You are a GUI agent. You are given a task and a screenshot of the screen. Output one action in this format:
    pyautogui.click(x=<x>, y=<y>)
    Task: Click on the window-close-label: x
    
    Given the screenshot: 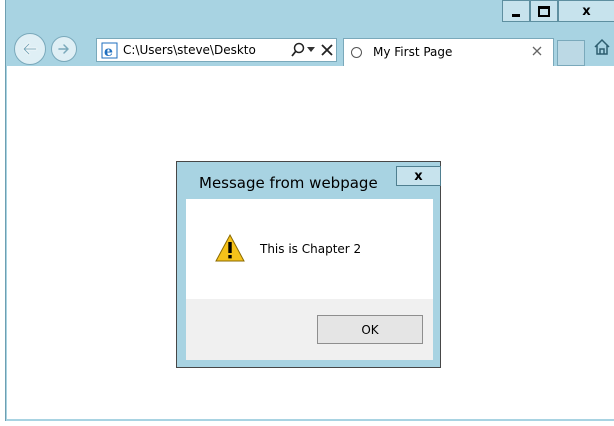 What is the action you would take?
    pyautogui.click(x=586, y=11)
    